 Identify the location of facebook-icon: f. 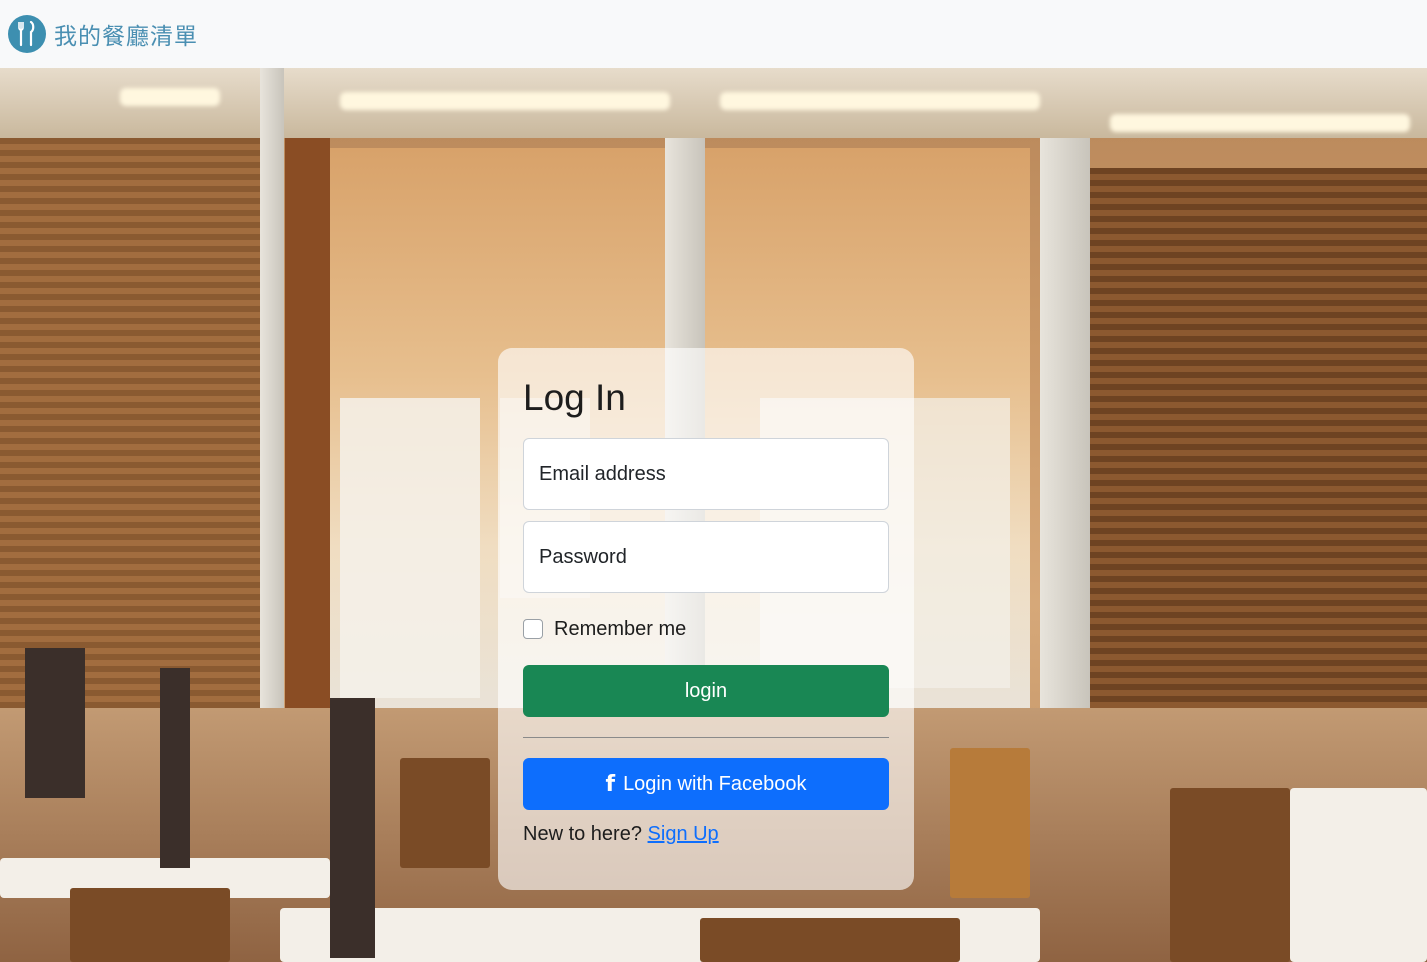
(610, 784).